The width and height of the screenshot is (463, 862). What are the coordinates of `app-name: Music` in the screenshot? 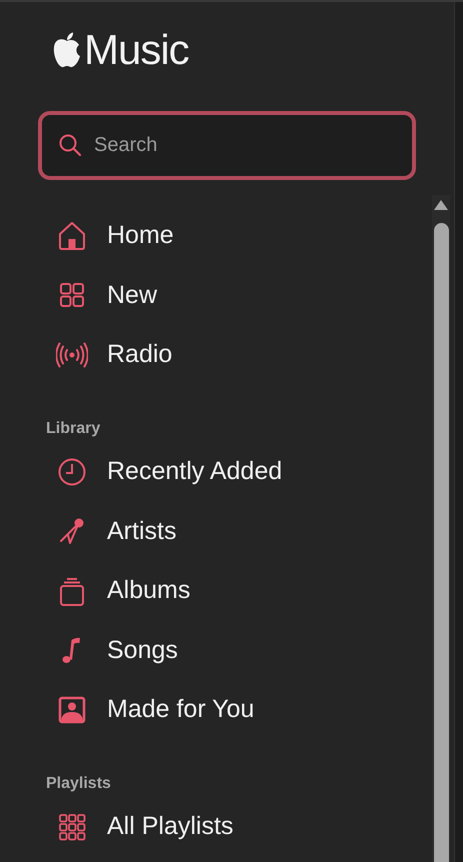 It's located at (136, 50).